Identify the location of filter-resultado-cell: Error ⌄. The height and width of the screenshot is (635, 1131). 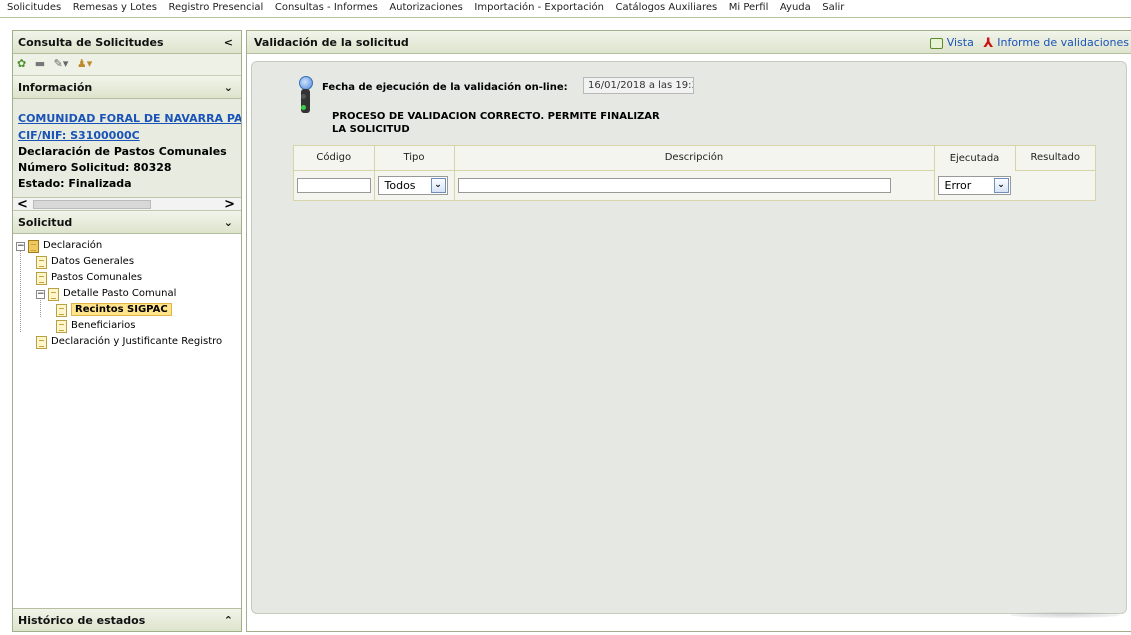
(974, 185).